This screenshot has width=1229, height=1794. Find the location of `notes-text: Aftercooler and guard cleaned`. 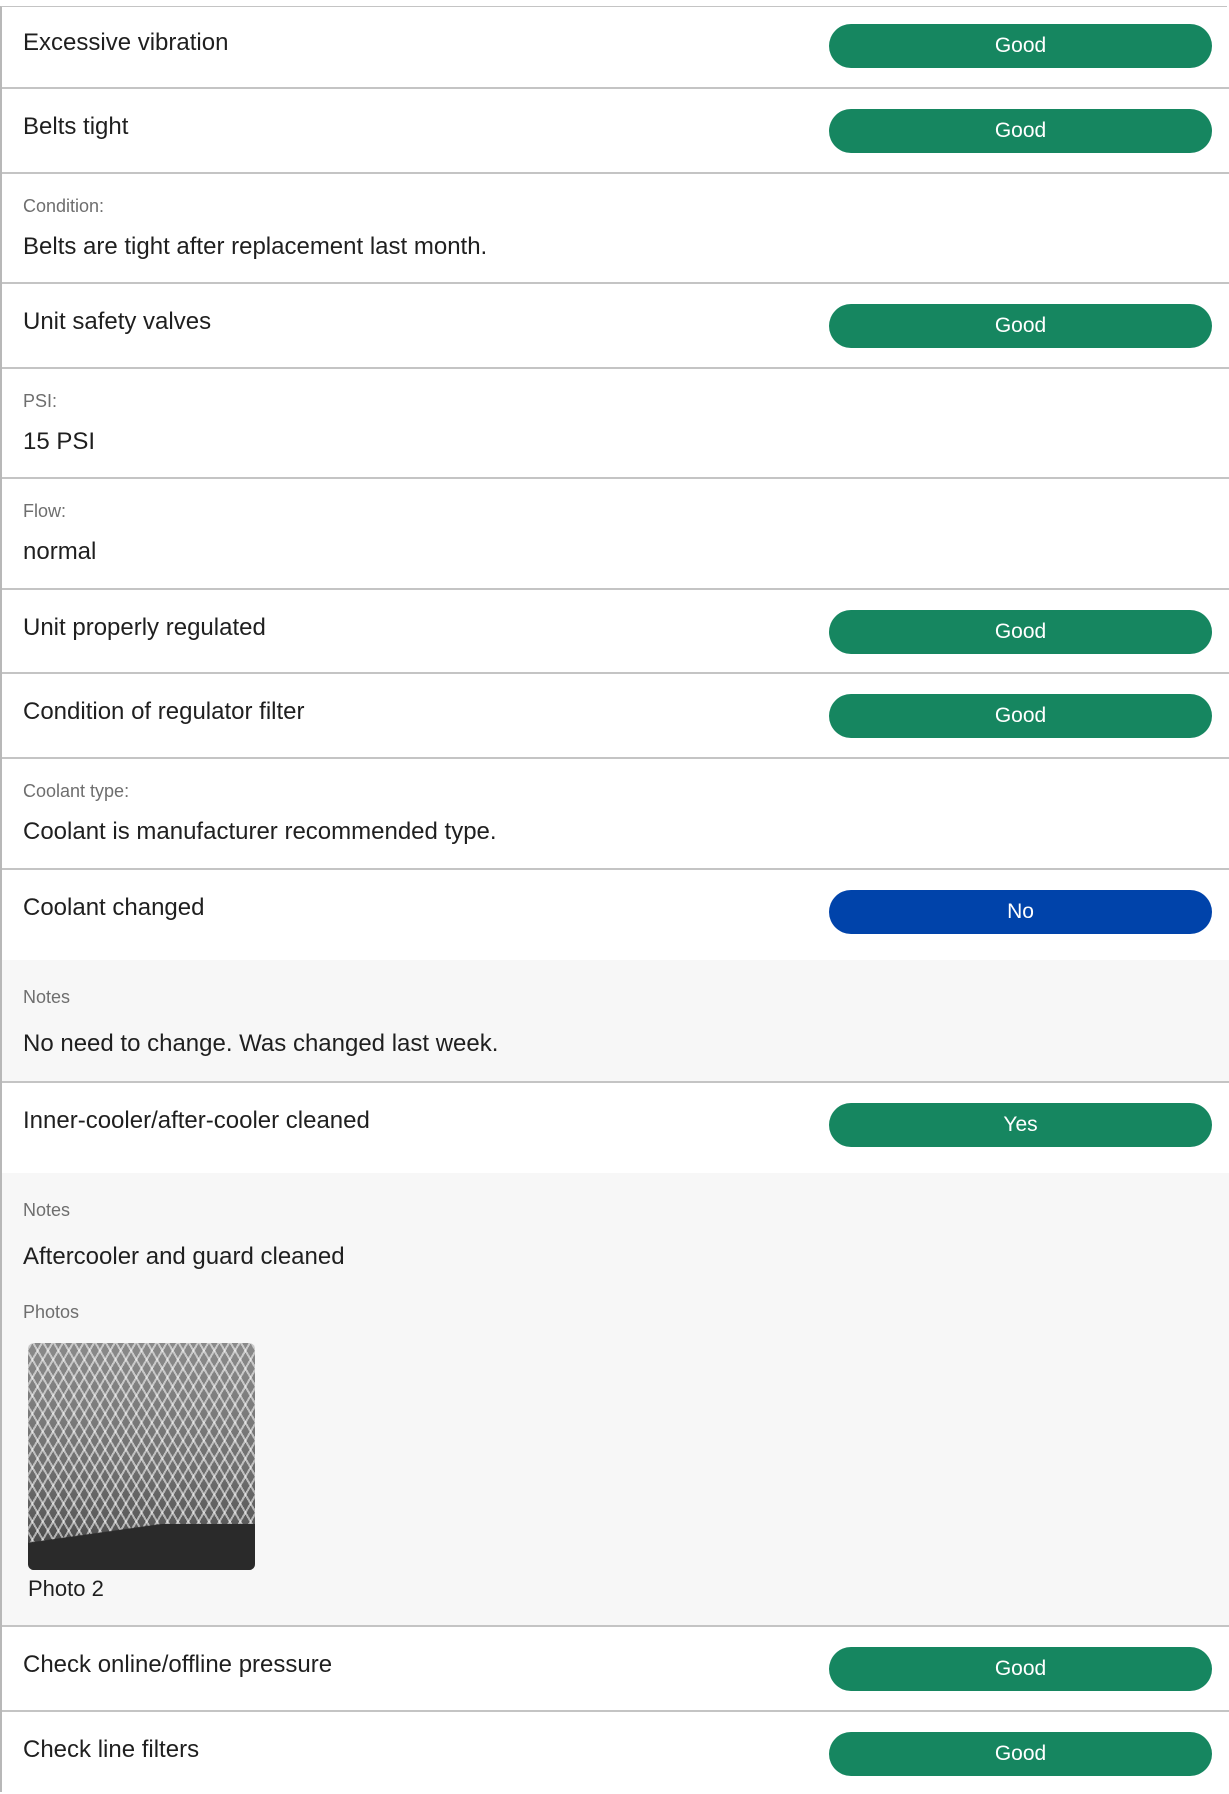

notes-text: Aftercooler and guard cleaned is located at coordinates (184, 1256).